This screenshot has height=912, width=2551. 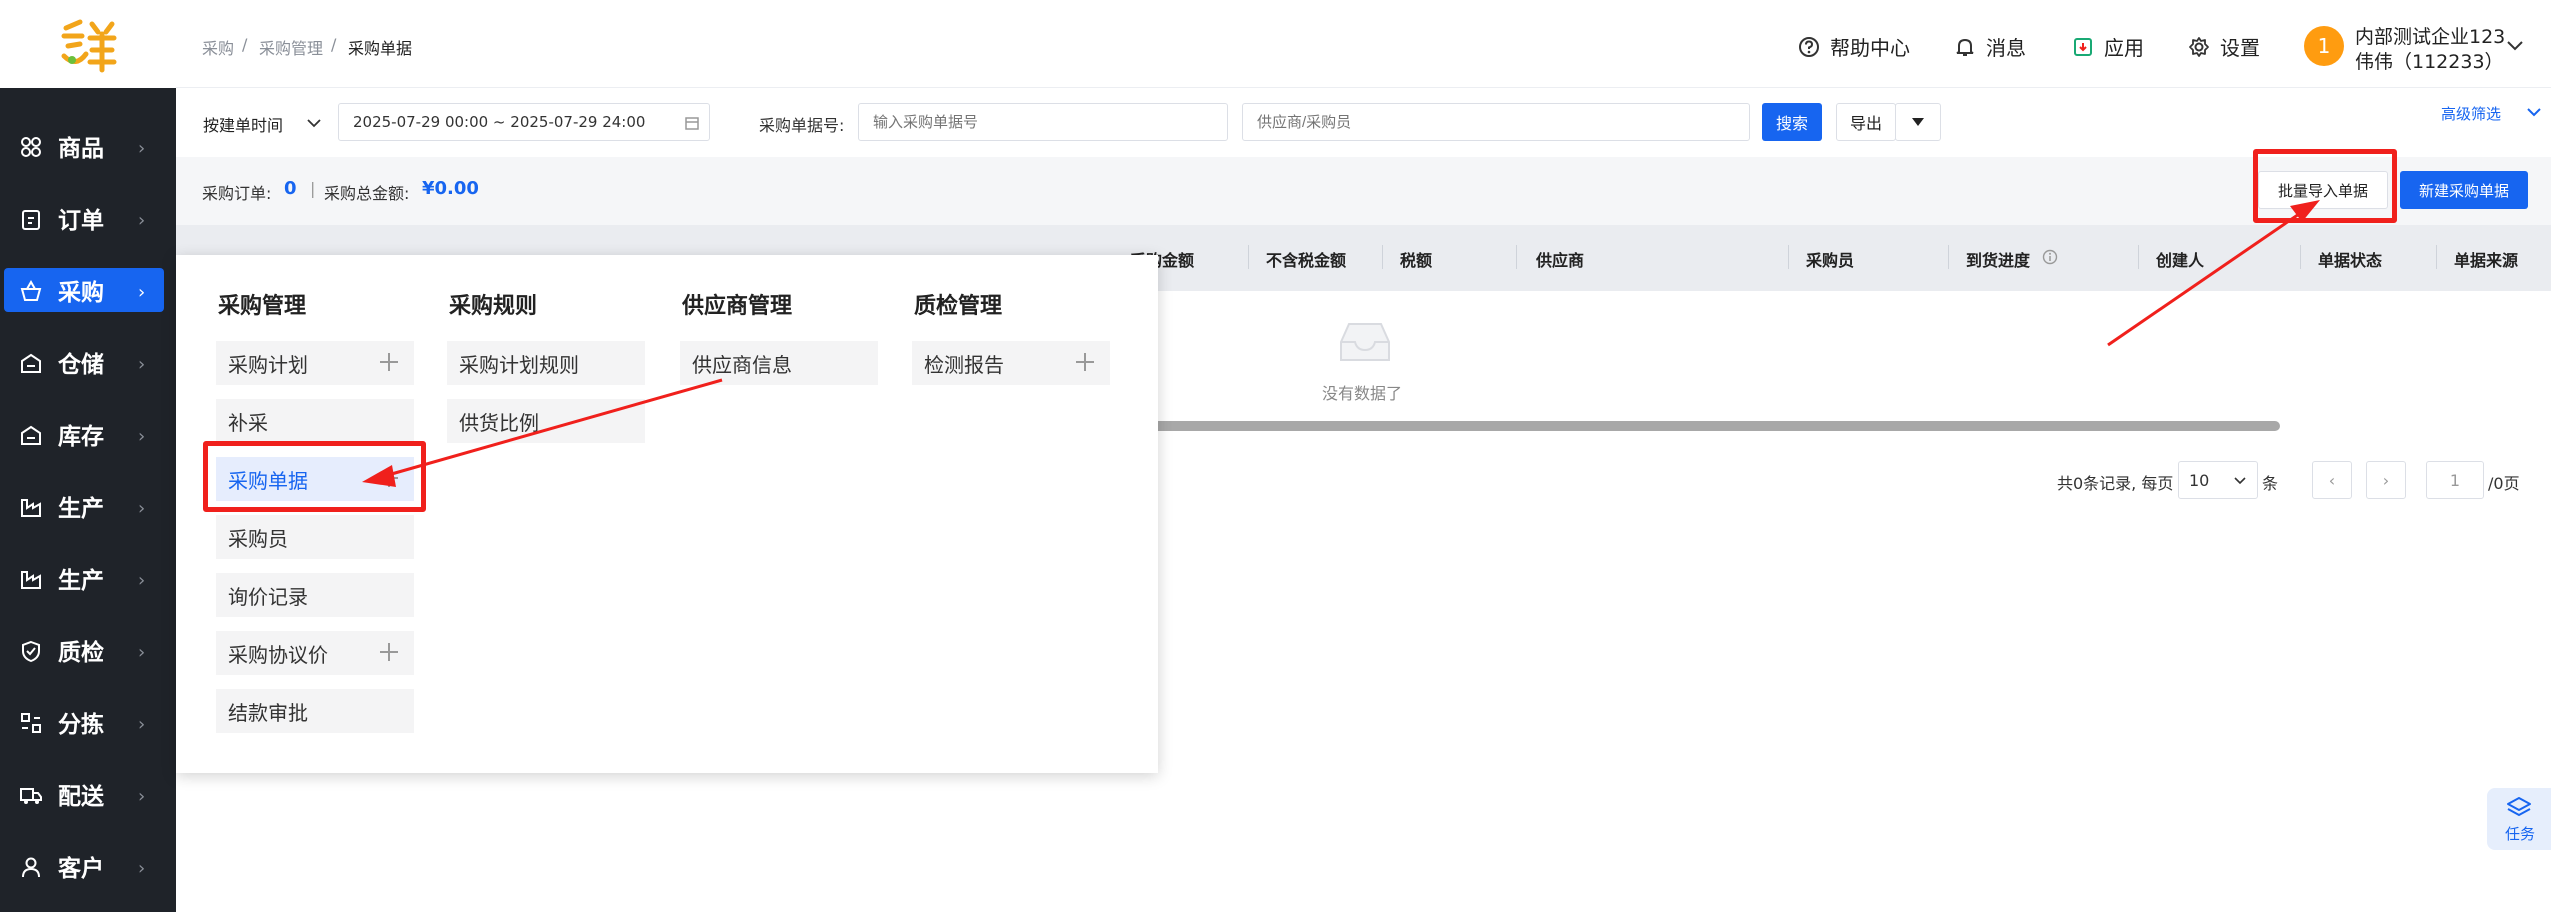 What do you see at coordinates (1306, 259) in the screenshot?
I see `column-header-pre-tax: 不含税金额` at bounding box center [1306, 259].